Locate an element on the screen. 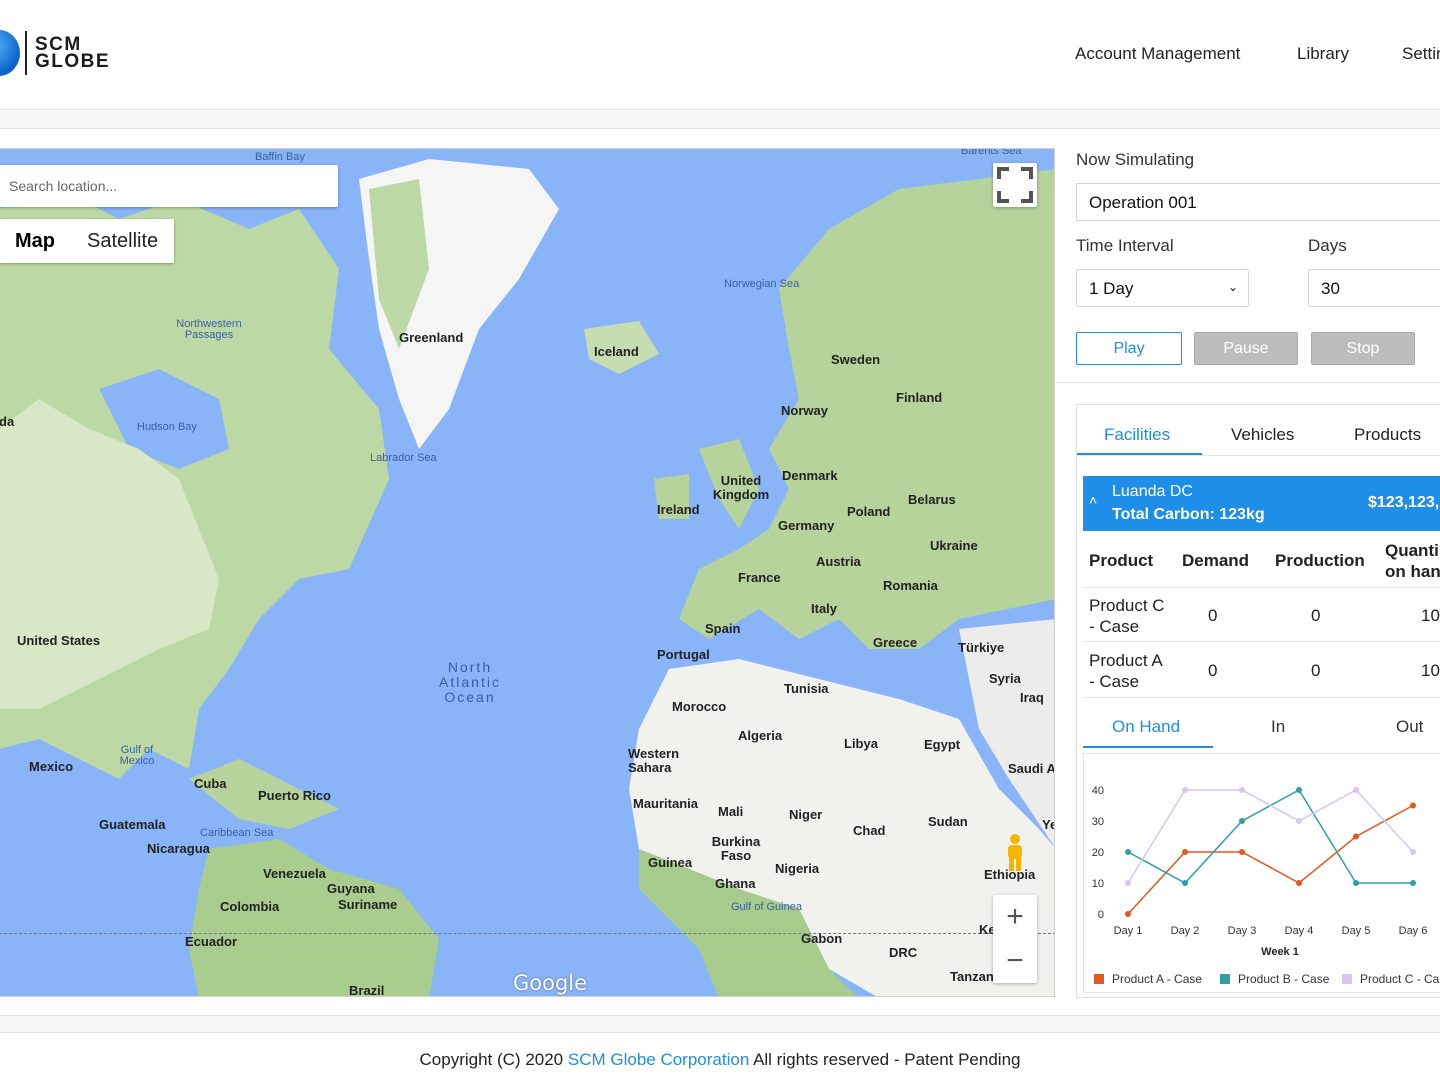 This screenshot has width=1440, height=1089. time-interval-select: 1 Day ⌄ is located at coordinates (1162, 288).